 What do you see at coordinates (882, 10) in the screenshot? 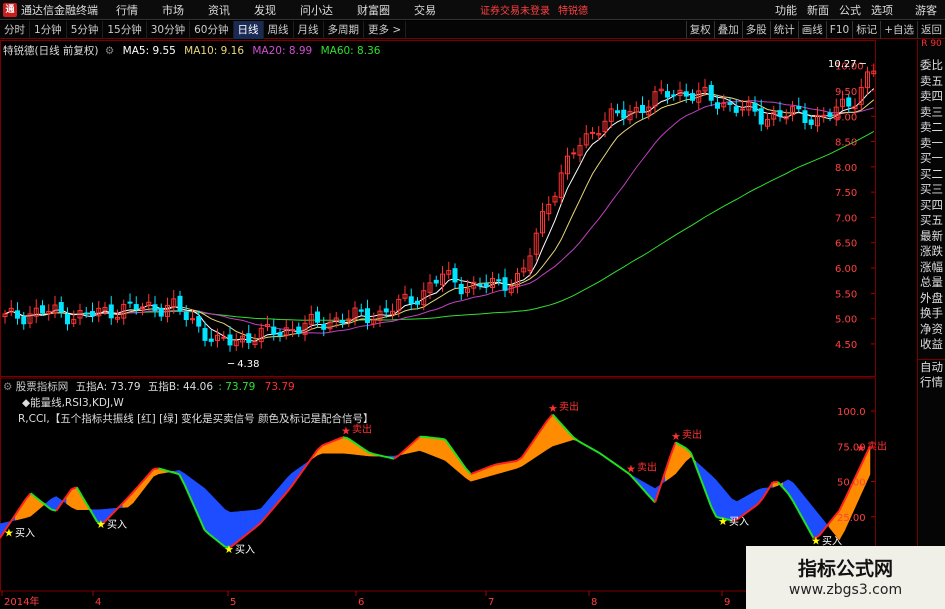
I see `menu-options: 选项` at bounding box center [882, 10].